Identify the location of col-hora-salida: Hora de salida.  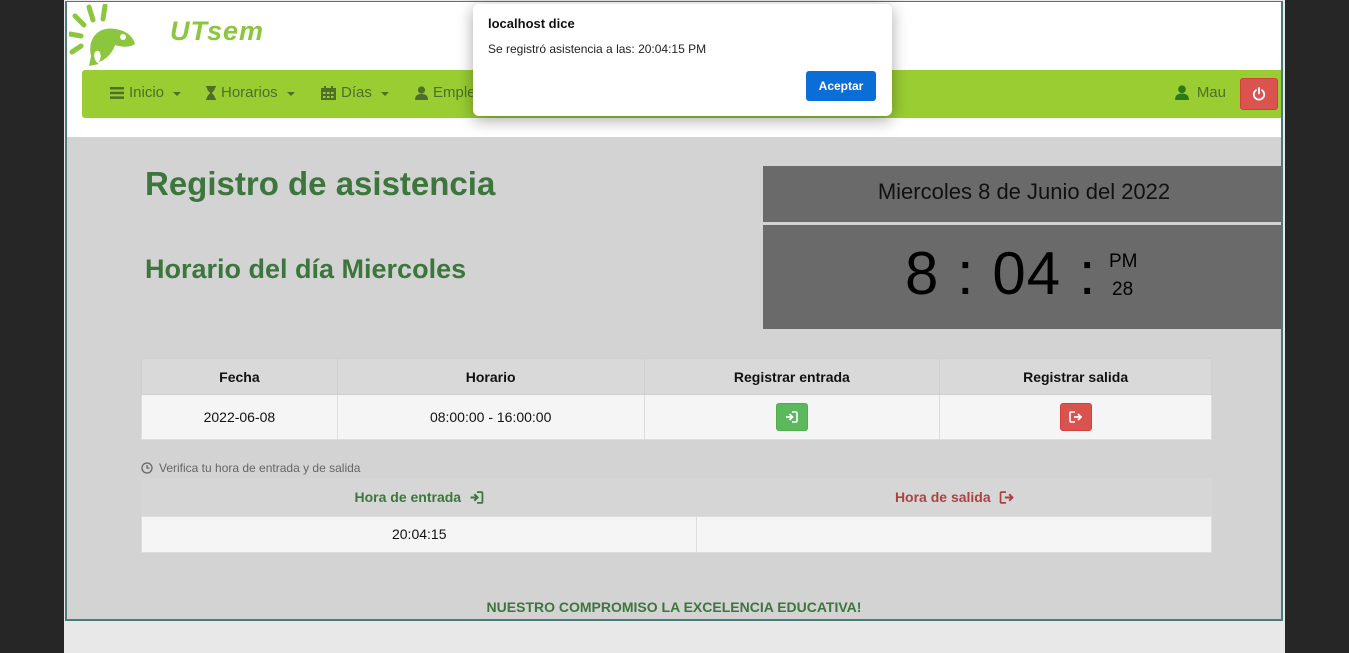
(954, 497).